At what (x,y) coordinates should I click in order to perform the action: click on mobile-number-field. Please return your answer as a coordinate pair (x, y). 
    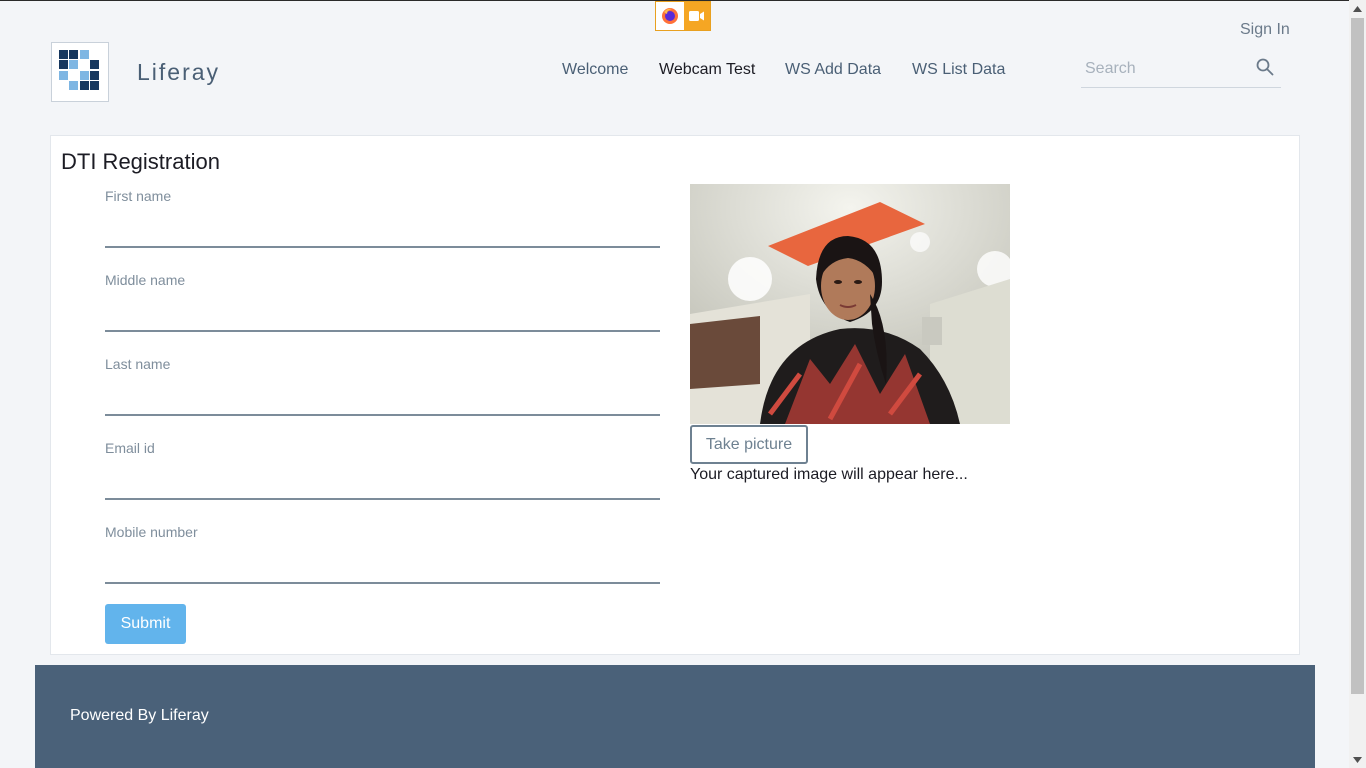
    Looking at the image, I should click on (382, 568).